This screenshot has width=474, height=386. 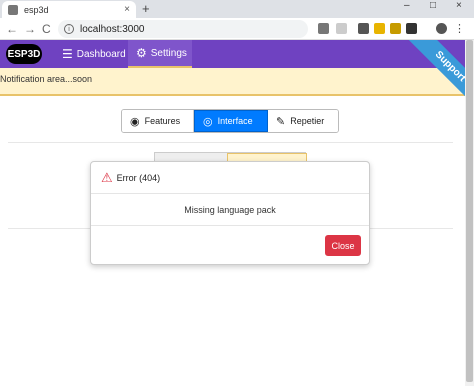 I want to click on browser-tab: esp3d ×, so click(x=69, y=9).